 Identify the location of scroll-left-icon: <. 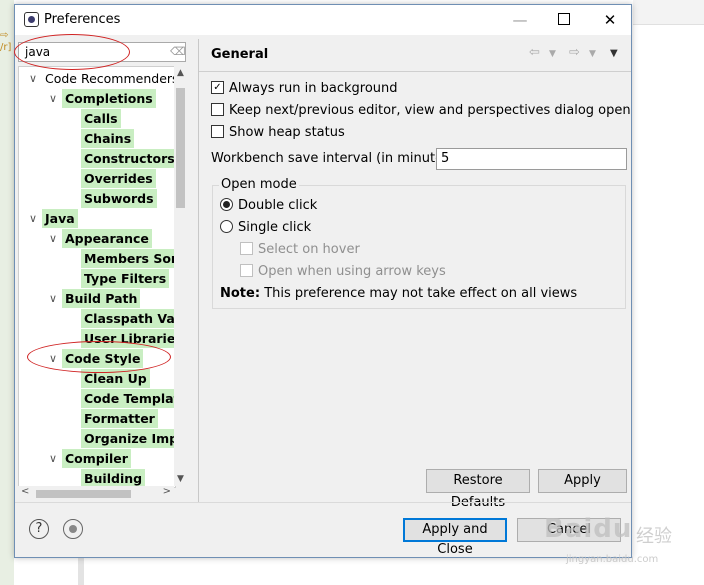
(25, 491).